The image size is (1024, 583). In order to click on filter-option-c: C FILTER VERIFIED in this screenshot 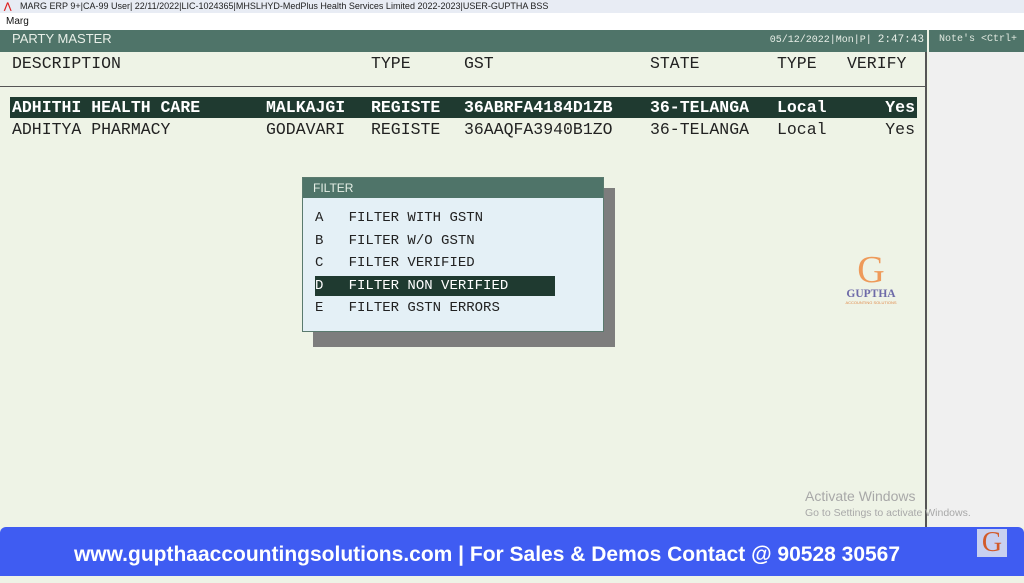, I will do `click(435, 263)`.